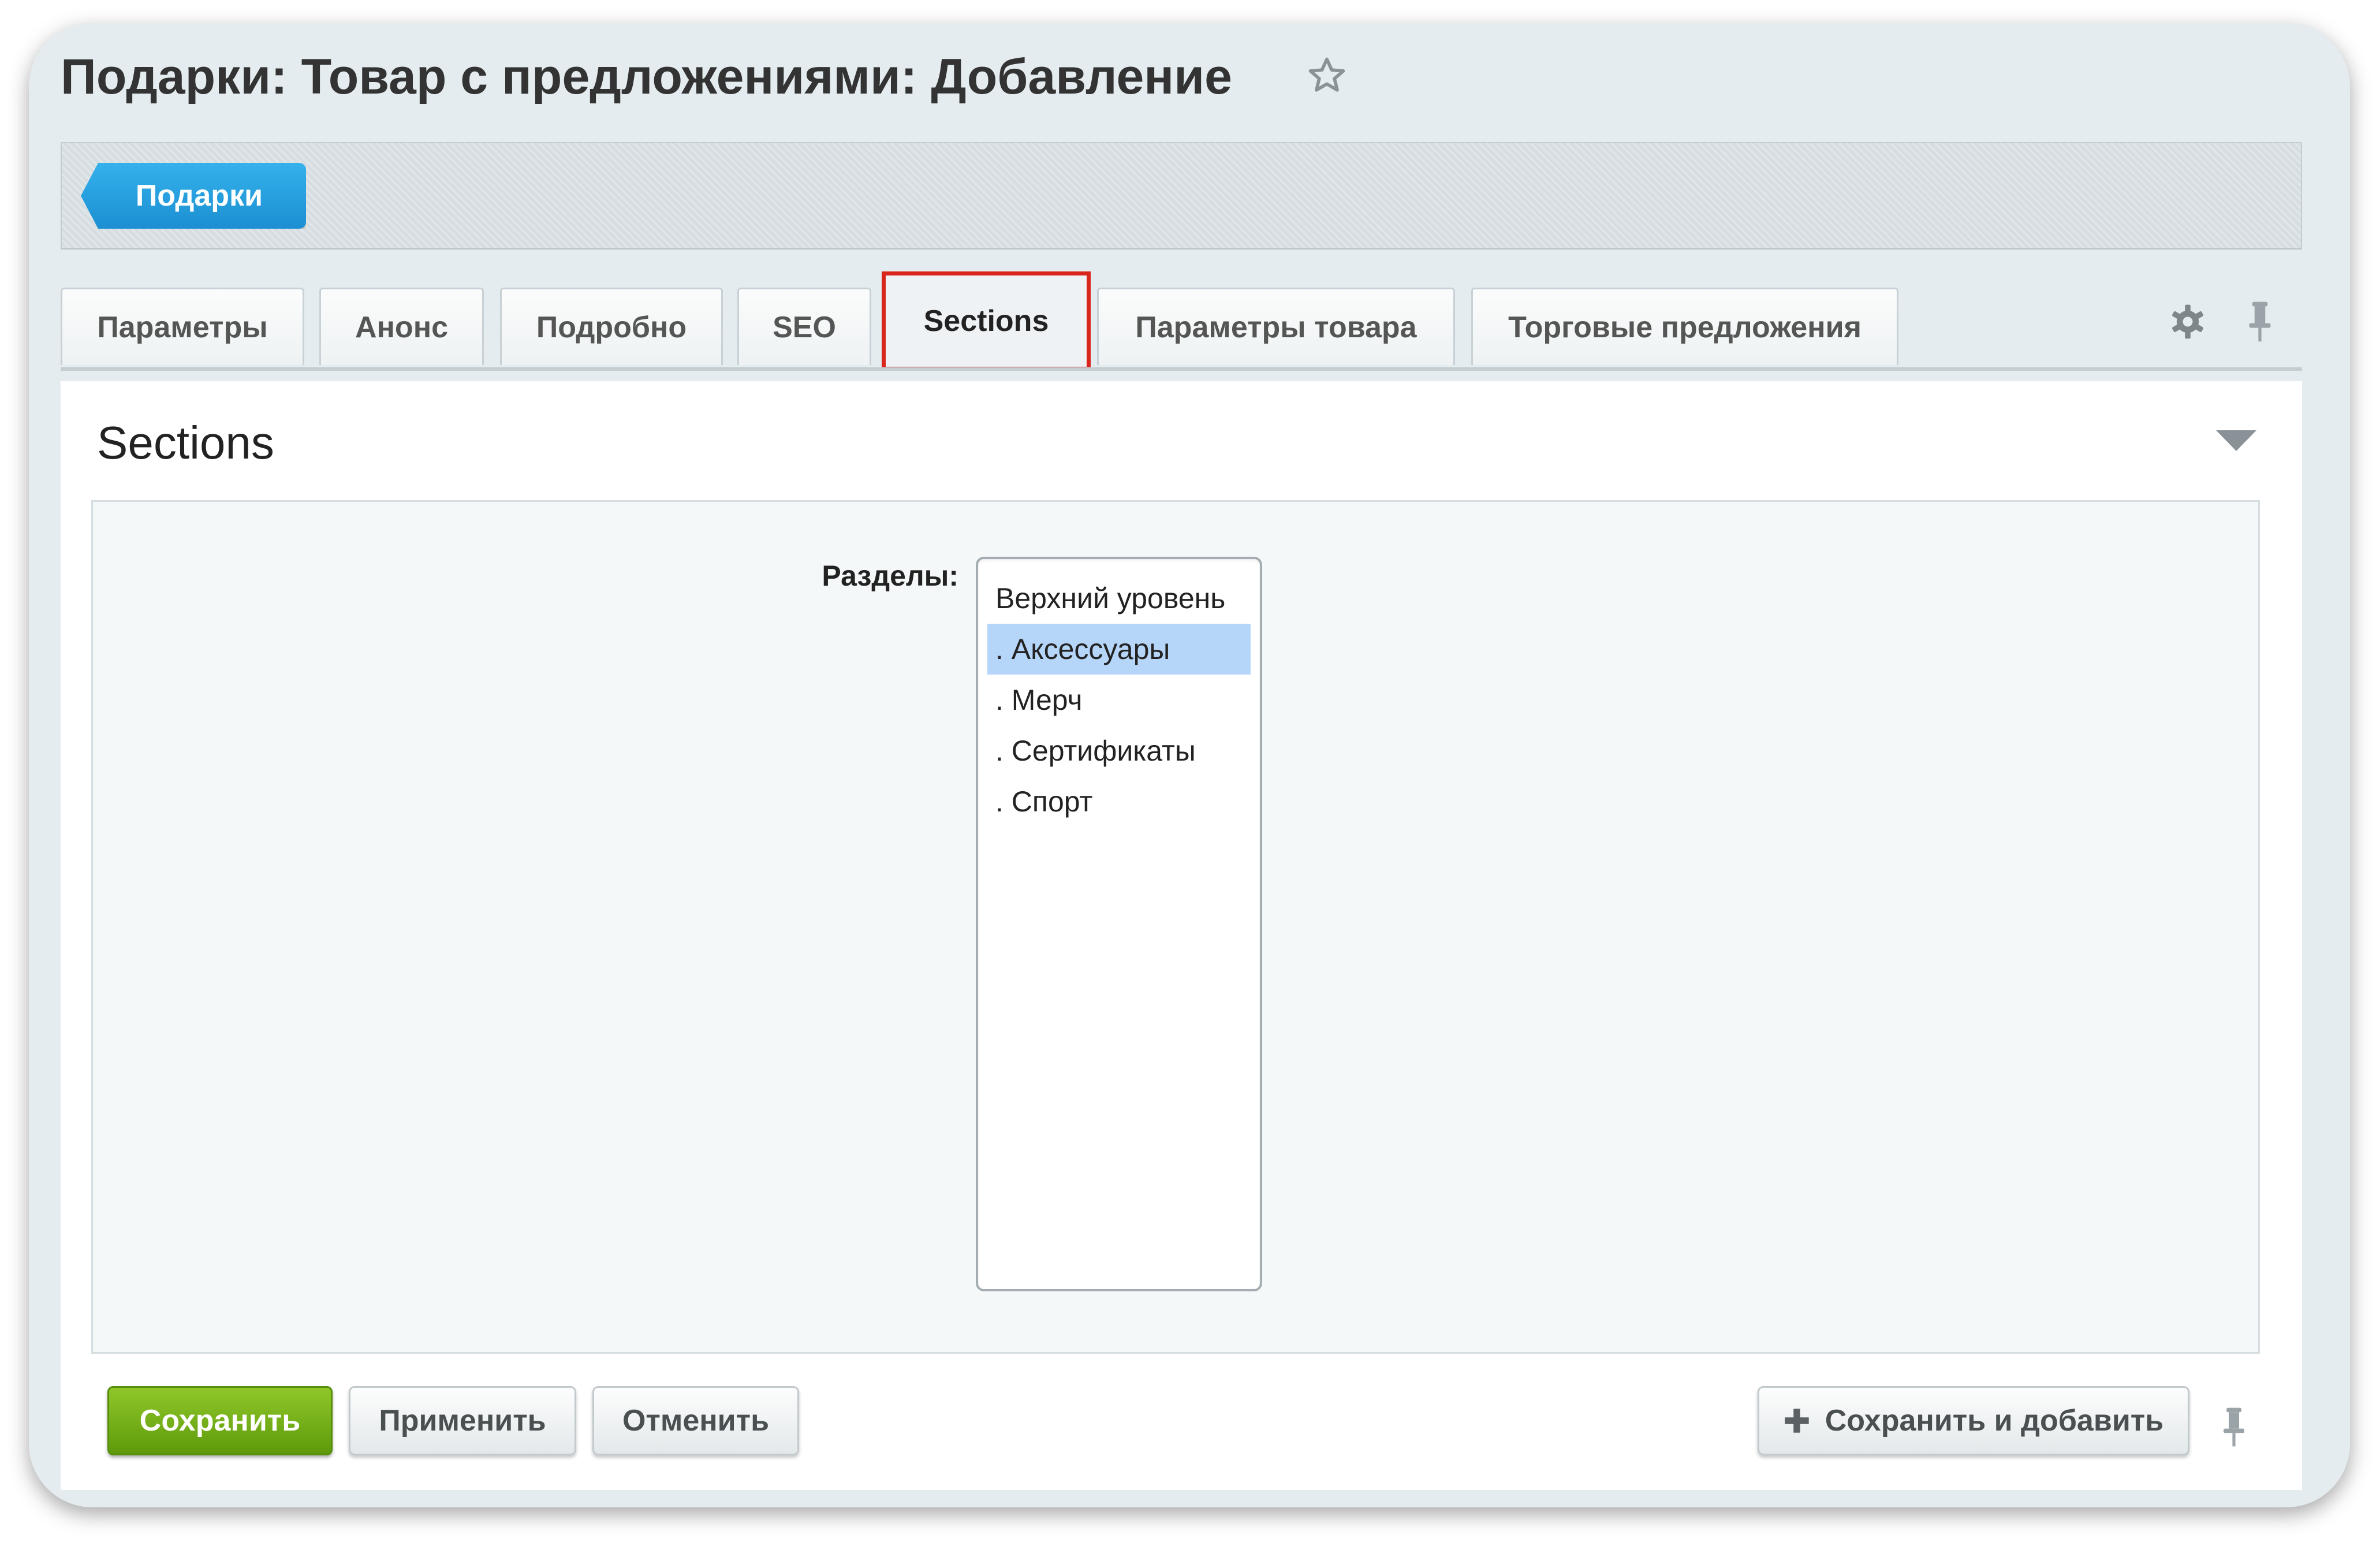 The height and width of the screenshot is (1542, 2380). I want to click on list-option: . Спорт, so click(1119, 802).